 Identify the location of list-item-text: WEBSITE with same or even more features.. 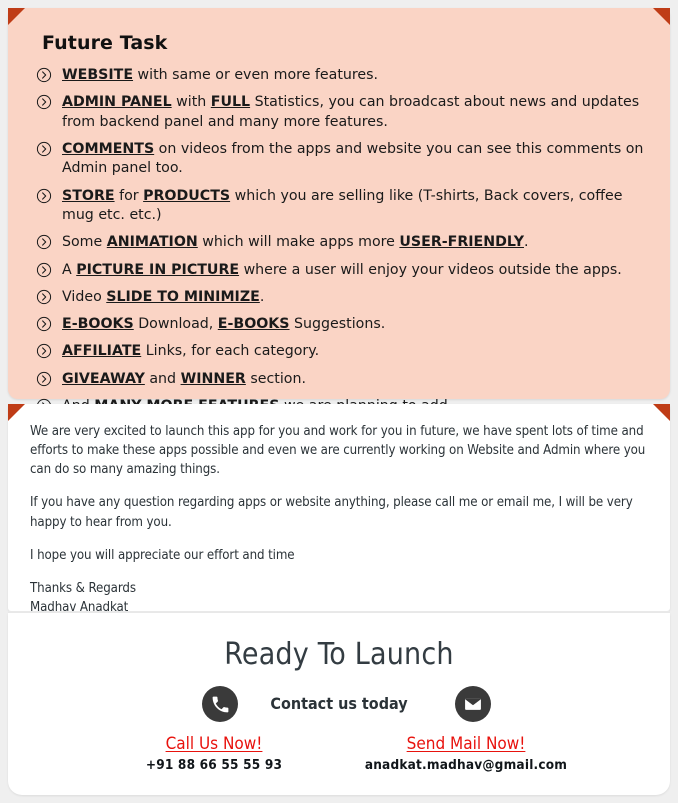
(220, 75).